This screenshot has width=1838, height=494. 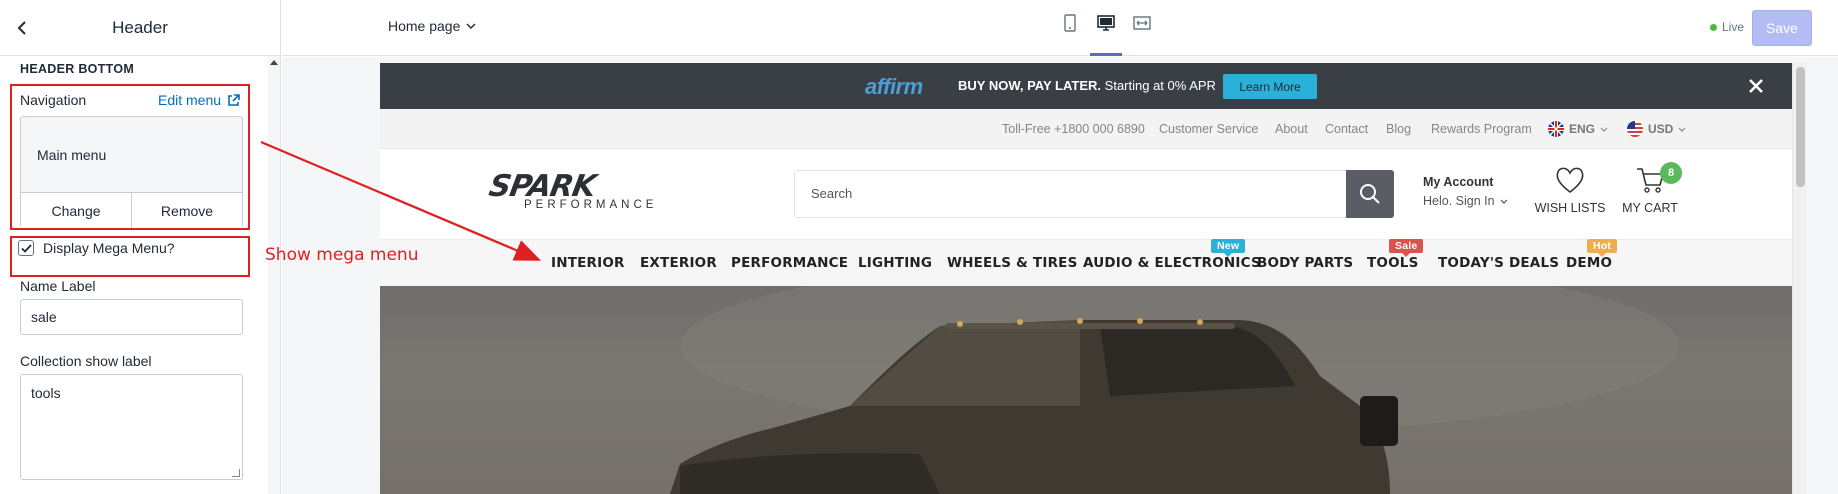 I want to click on desktop-icon, so click(x=1106, y=23).